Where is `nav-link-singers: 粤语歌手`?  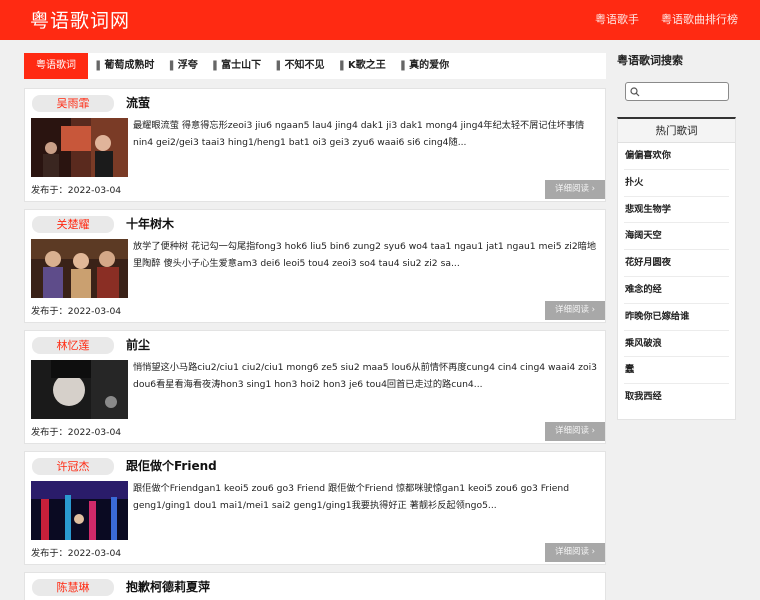 nav-link-singers: 粤语歌手 is located at coordinates (617, 20).